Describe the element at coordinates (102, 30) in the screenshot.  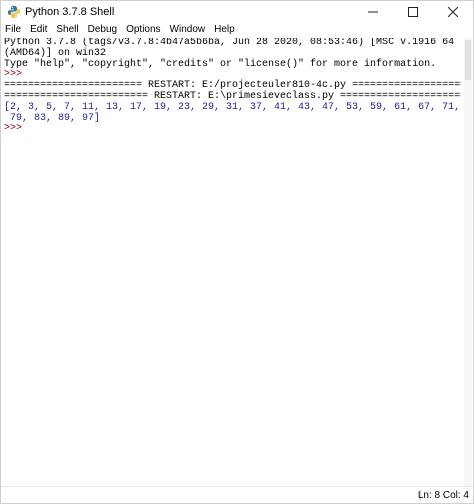
I see `menu-debug: Debug` at that location.